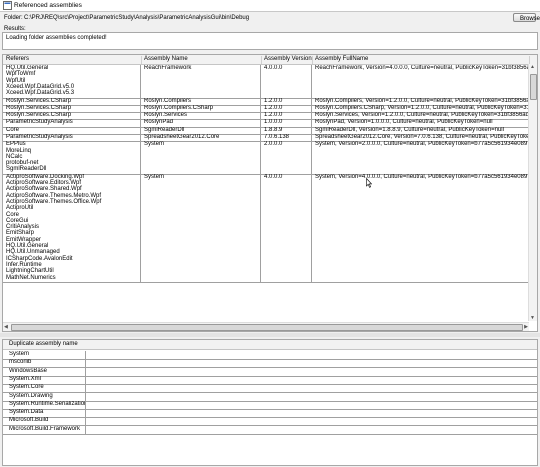 The width and height of the screenshot is (540, 467). I want to click on assembly-name-cell: SgmlReaderDll, so click(201, 130).